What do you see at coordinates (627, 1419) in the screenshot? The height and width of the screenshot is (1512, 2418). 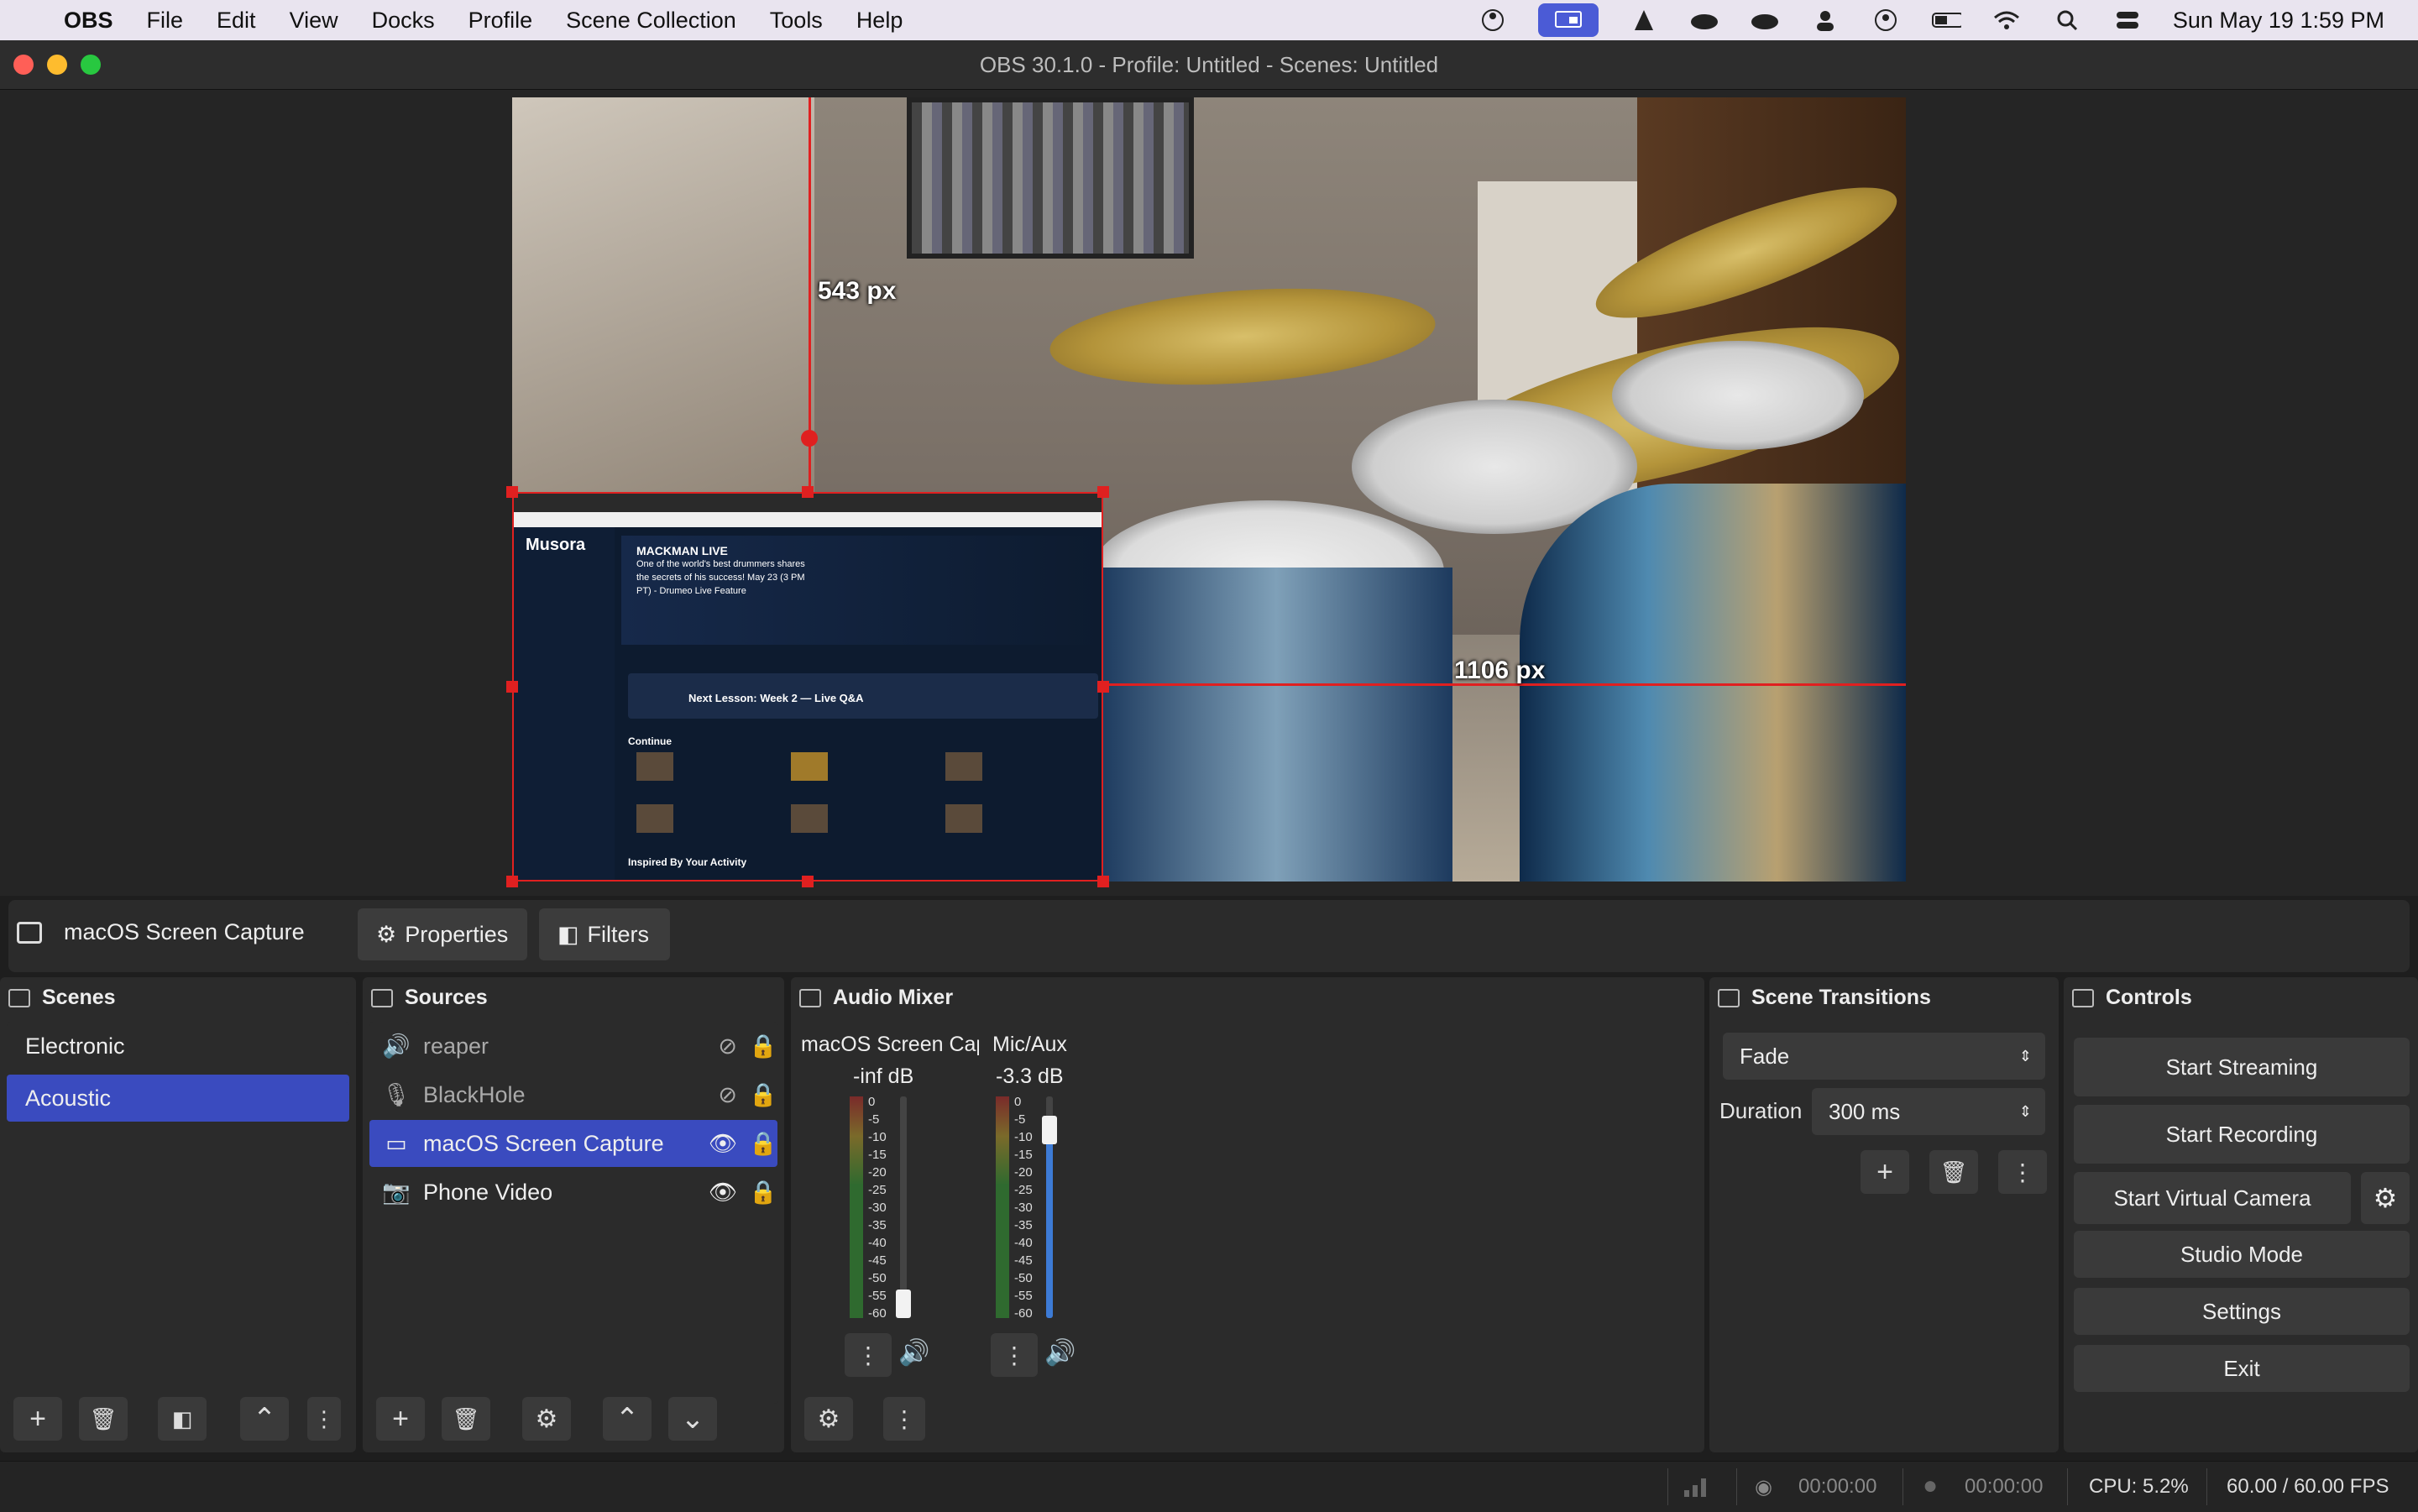 I see `move-source-up-button: ⌃` at bounding box center [627, 1419].